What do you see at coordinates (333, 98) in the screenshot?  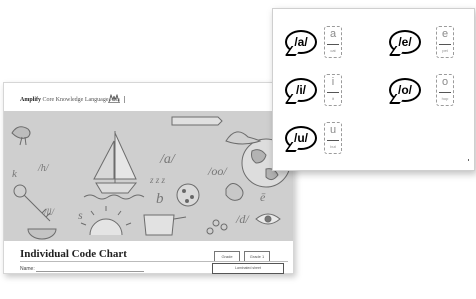 I see `example-word: it` at bounding box center [333, 98].